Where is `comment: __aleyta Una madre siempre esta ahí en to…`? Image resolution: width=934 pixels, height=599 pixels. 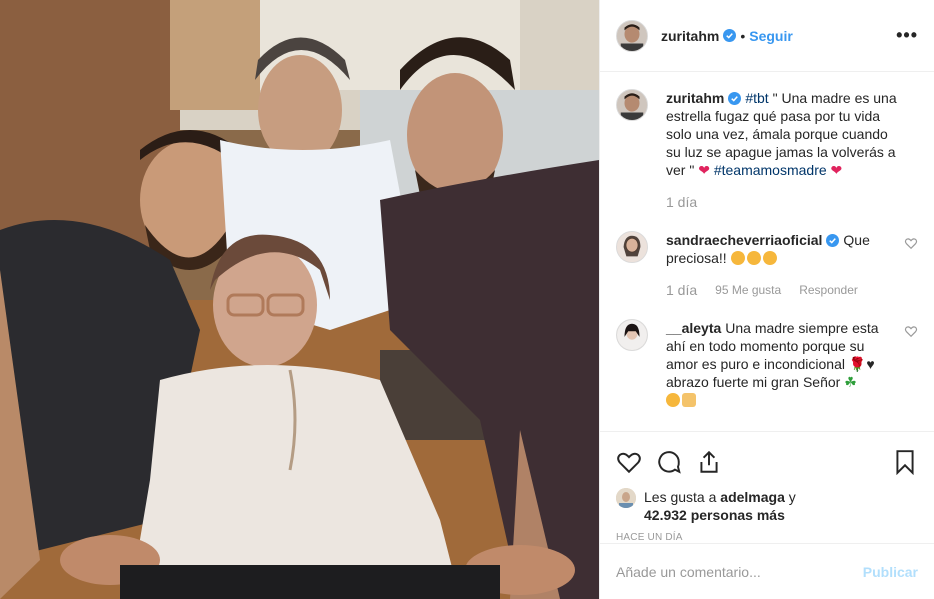
comment: __aleyta Una madre siempre esta ahí en to… is located at coordinates (767, 364).